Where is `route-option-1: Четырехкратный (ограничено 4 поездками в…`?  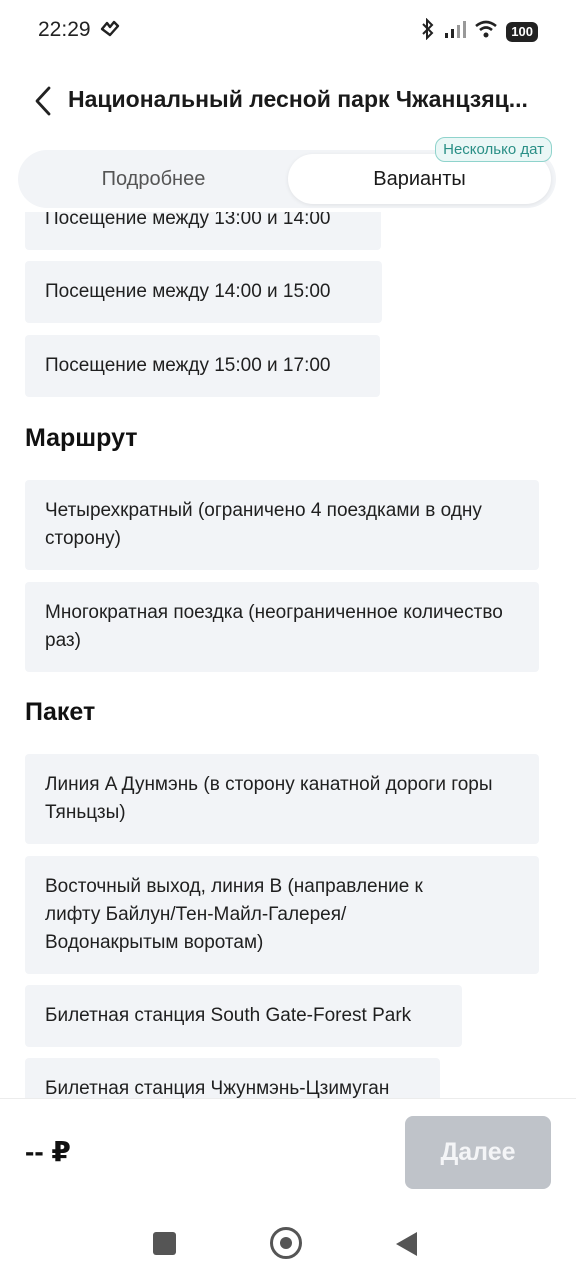 route-option-1: Четырехкратный (ограничено 4 поездками в… is located at coordinates (282, 525).